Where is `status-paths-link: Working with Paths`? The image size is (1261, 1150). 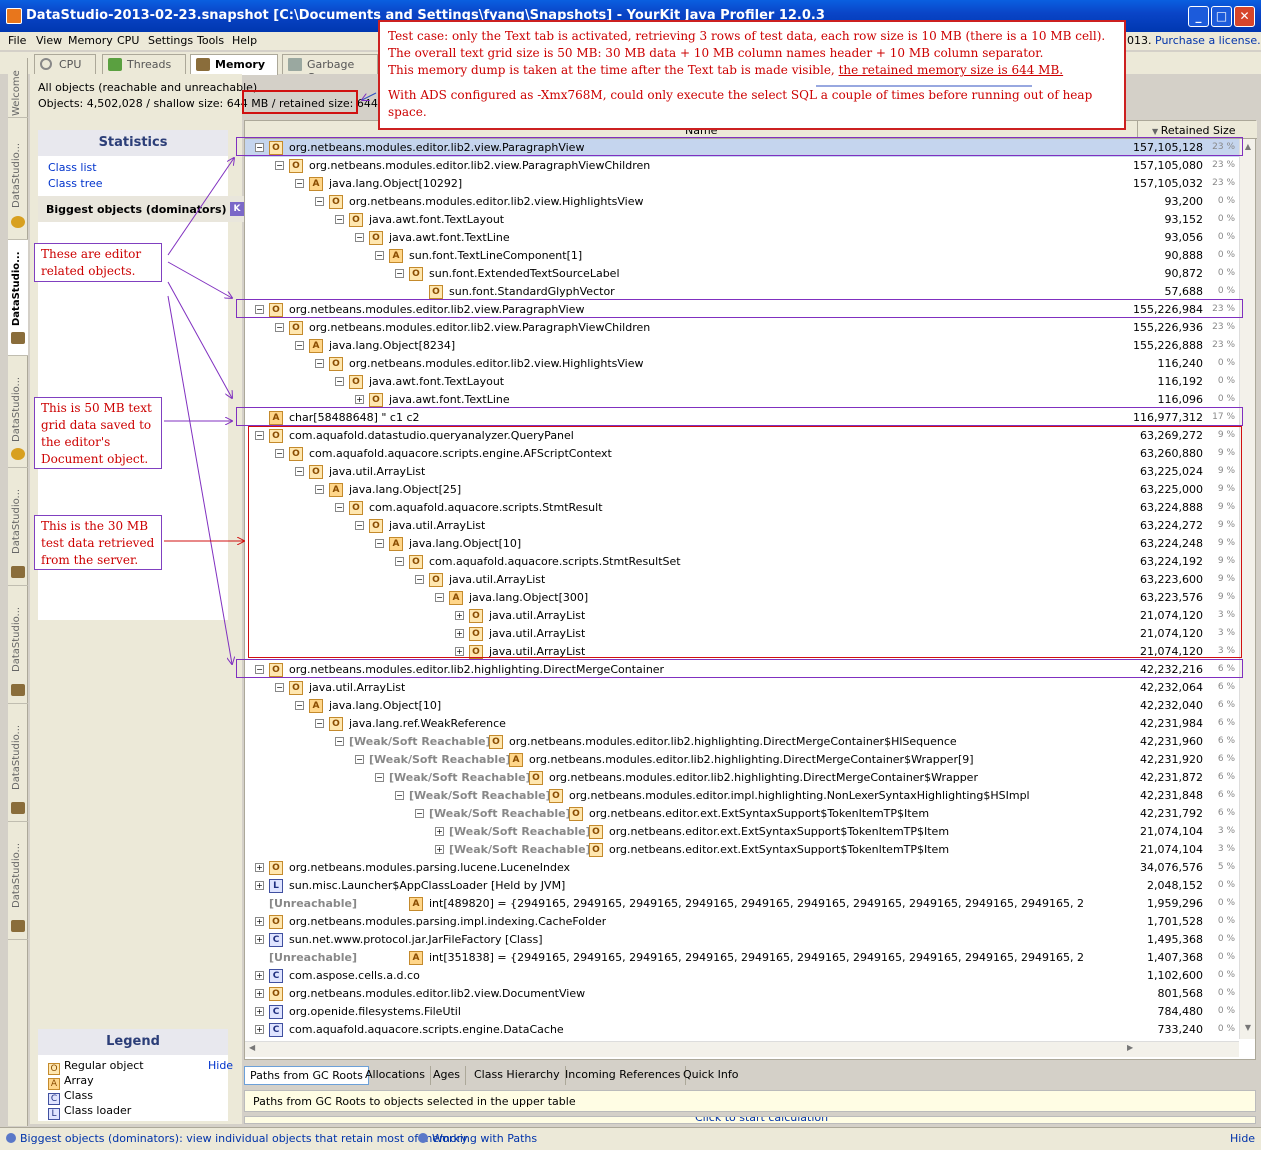 status-paths-link: Working with Paths is located at coordinates (477, 1138).